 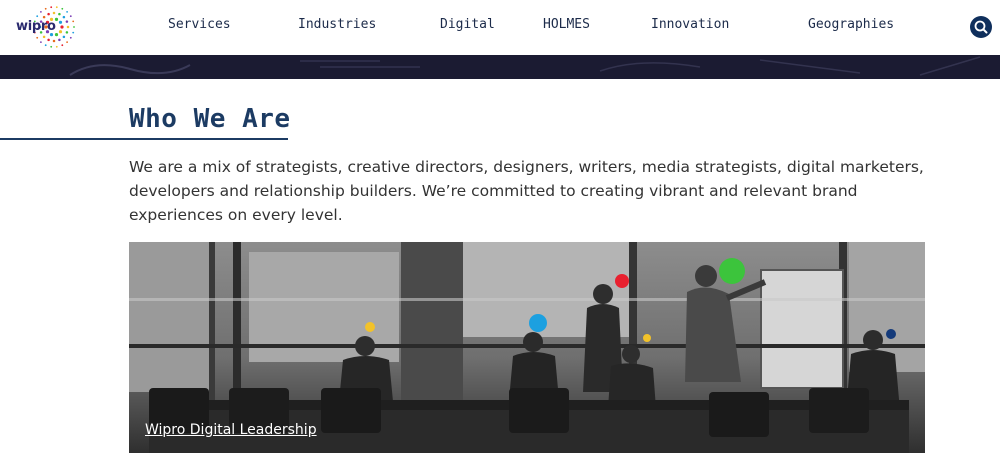 What do you see at coordinates (144, 139) in the screenshot?
I see `title-underline` at bounding box center [144, 139].